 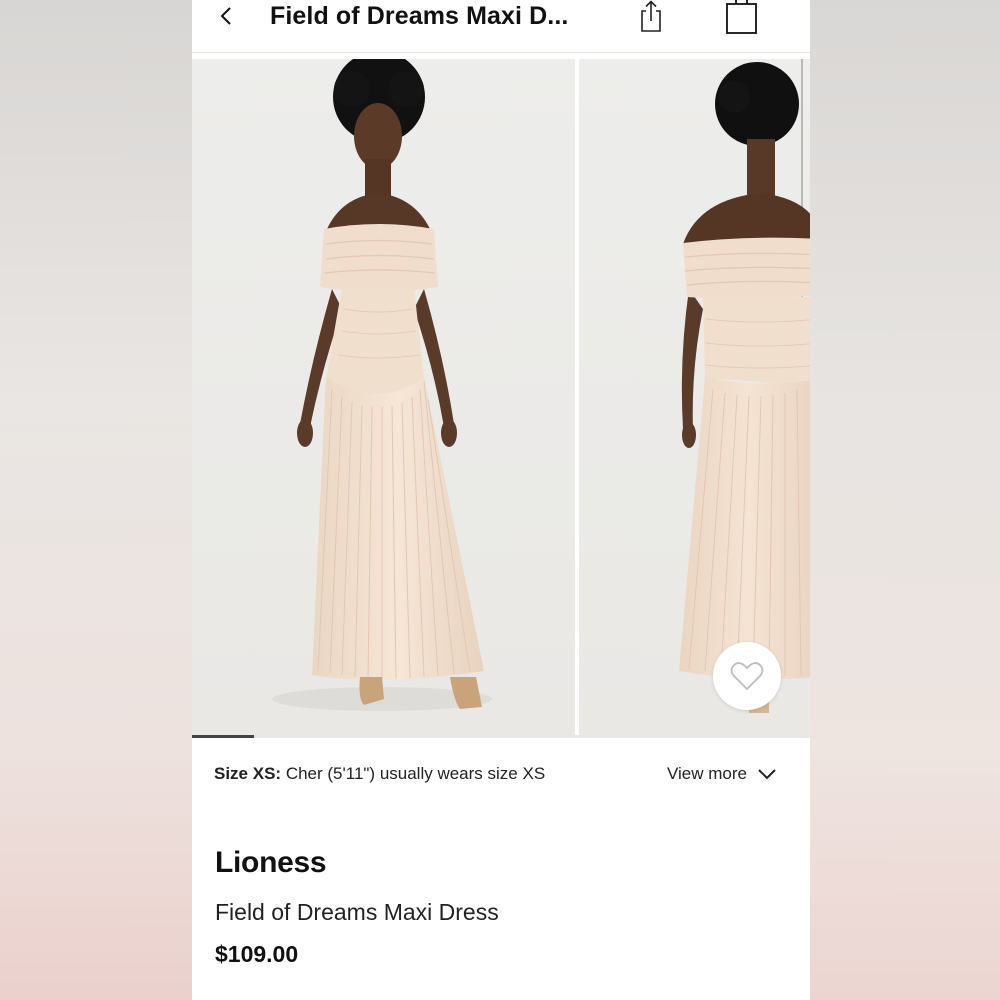 I want to click on brand-name: Lioness, so click(x=271, y=863).